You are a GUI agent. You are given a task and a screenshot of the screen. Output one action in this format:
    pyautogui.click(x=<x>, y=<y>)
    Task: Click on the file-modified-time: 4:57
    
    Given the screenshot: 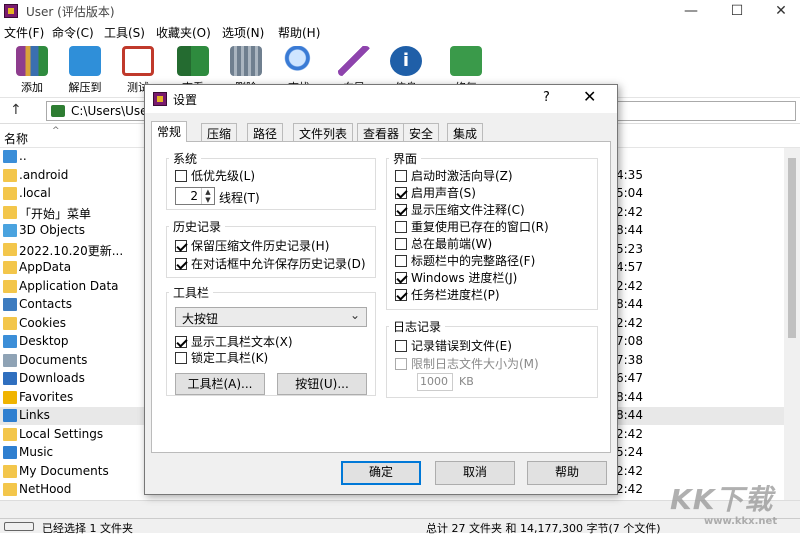 What is the action you would take?
    pyautogui.click(x=629, y=267)
    